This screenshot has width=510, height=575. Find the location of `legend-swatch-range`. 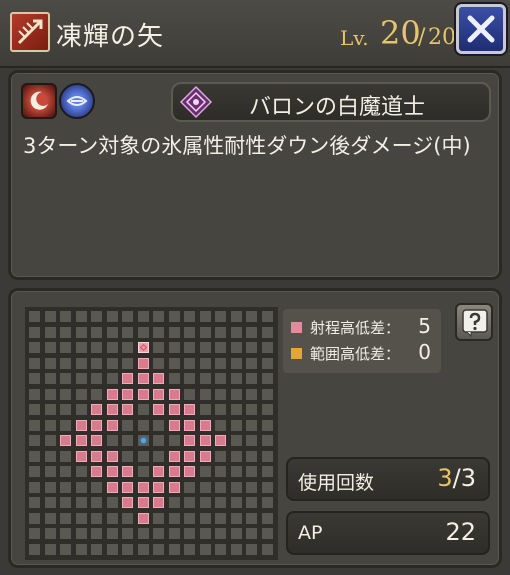

legend-swatch-range is located at coordinates (296, 327).